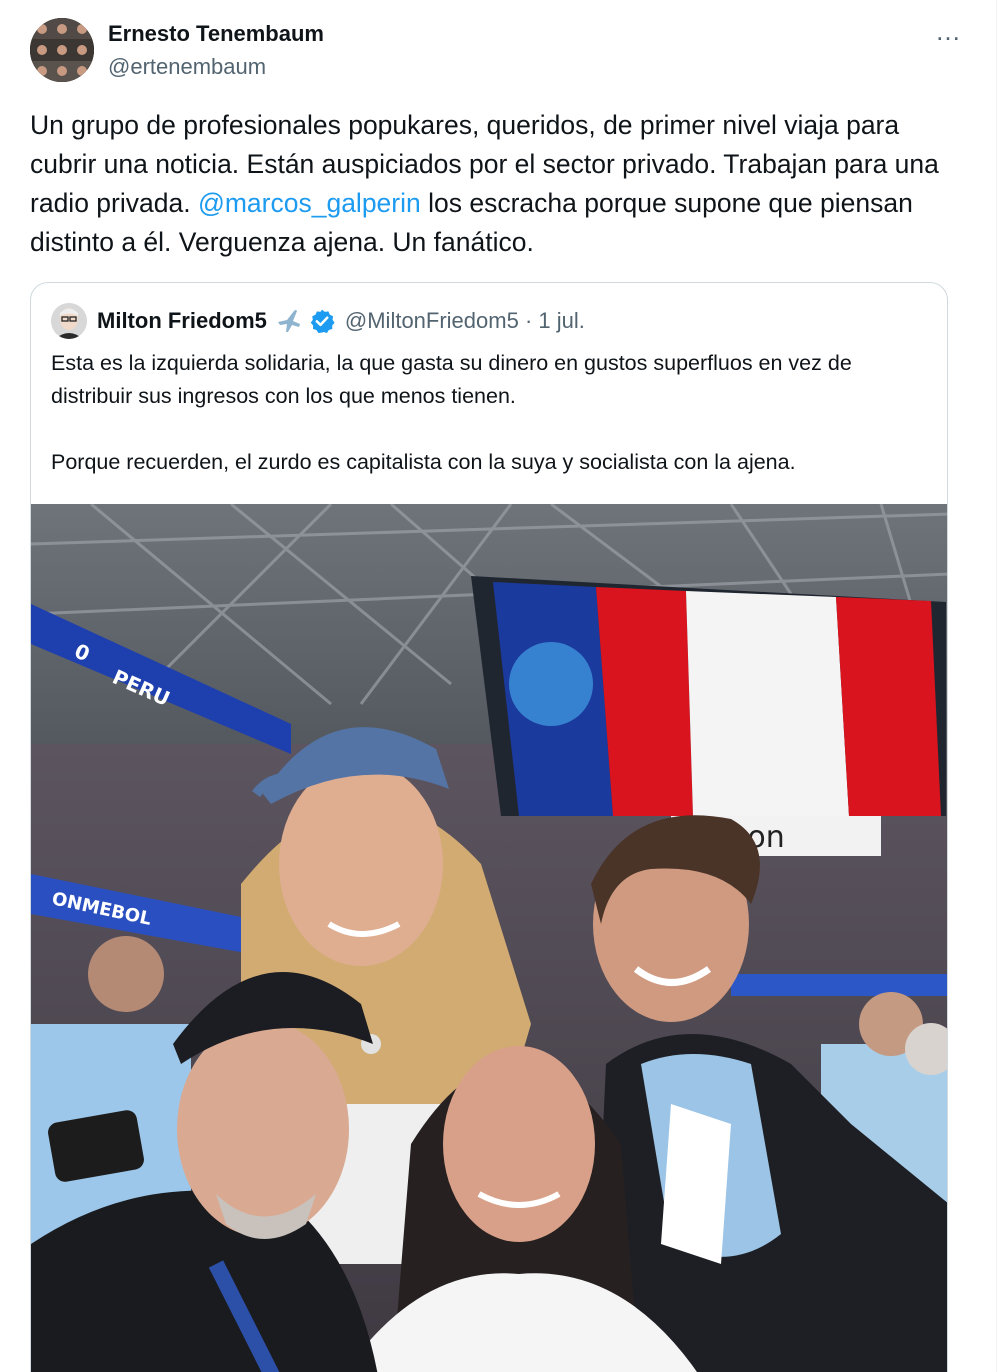 The image size is (997, 1372). I want to click on author-block: Ernesto Tenembaum @ertenembaum, so click(216, 51).